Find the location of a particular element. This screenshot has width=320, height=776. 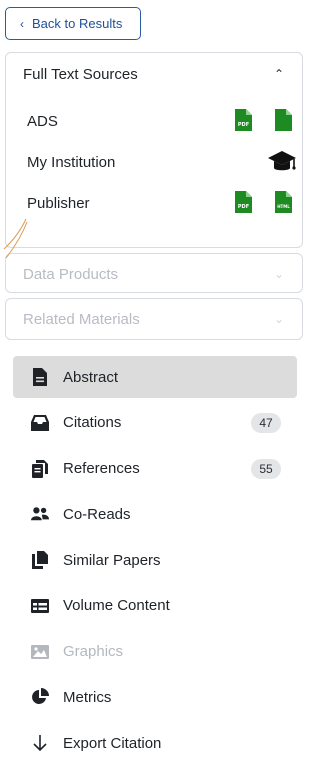

full-text-sources-header: Full Text Sources ⌃ is located at coordinates (154, 74).